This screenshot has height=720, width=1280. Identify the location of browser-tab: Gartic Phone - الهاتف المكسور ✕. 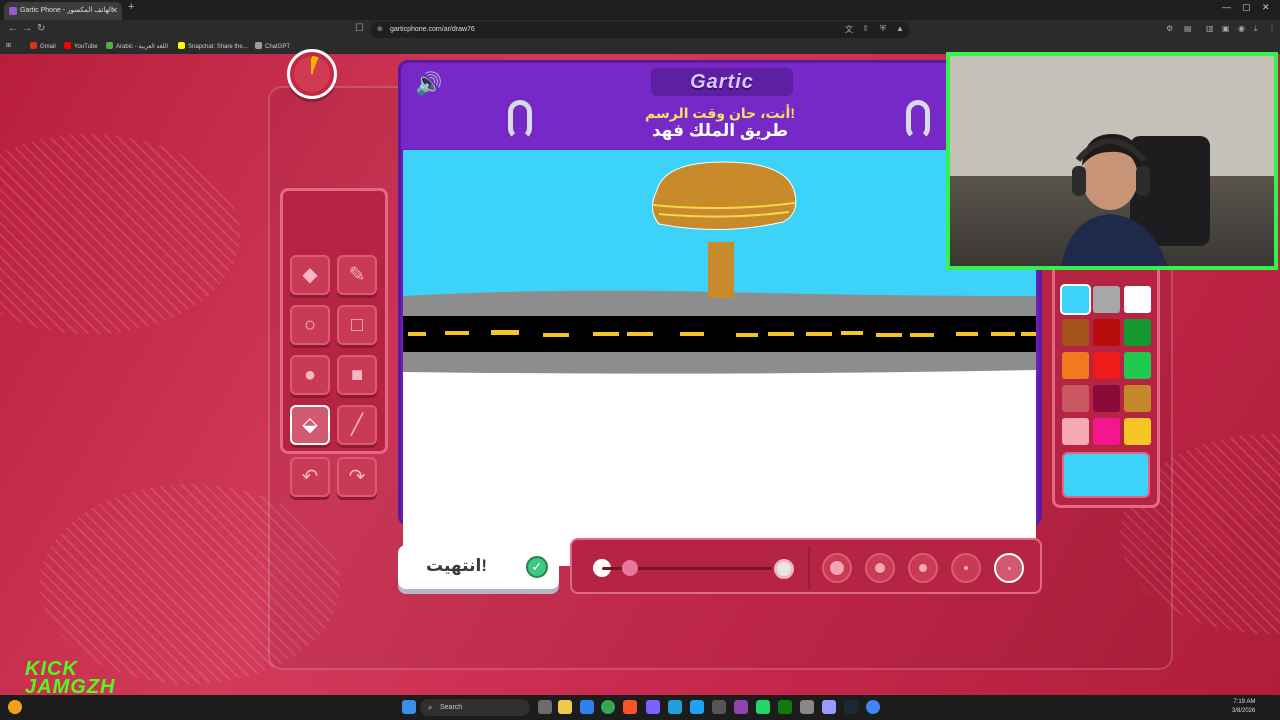
(63, 11).